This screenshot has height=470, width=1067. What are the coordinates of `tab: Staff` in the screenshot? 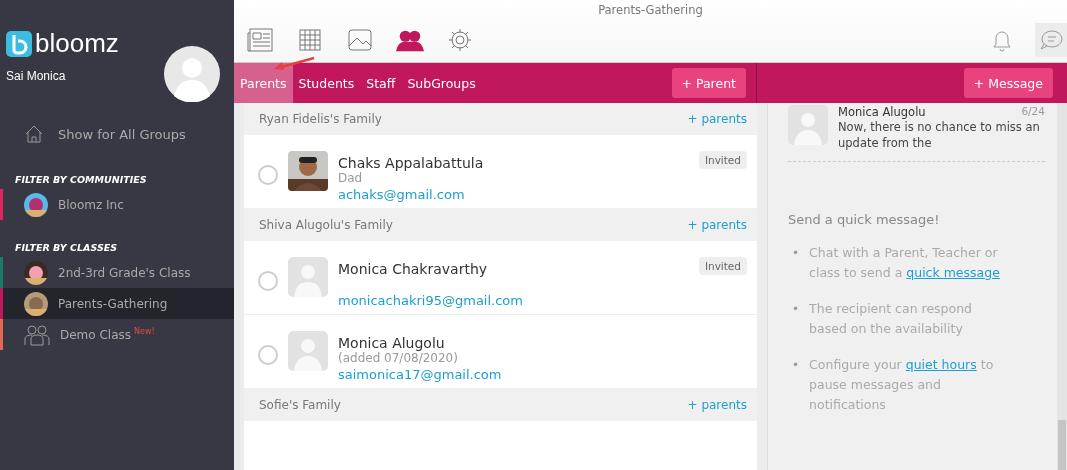 It's located at (381, 83).